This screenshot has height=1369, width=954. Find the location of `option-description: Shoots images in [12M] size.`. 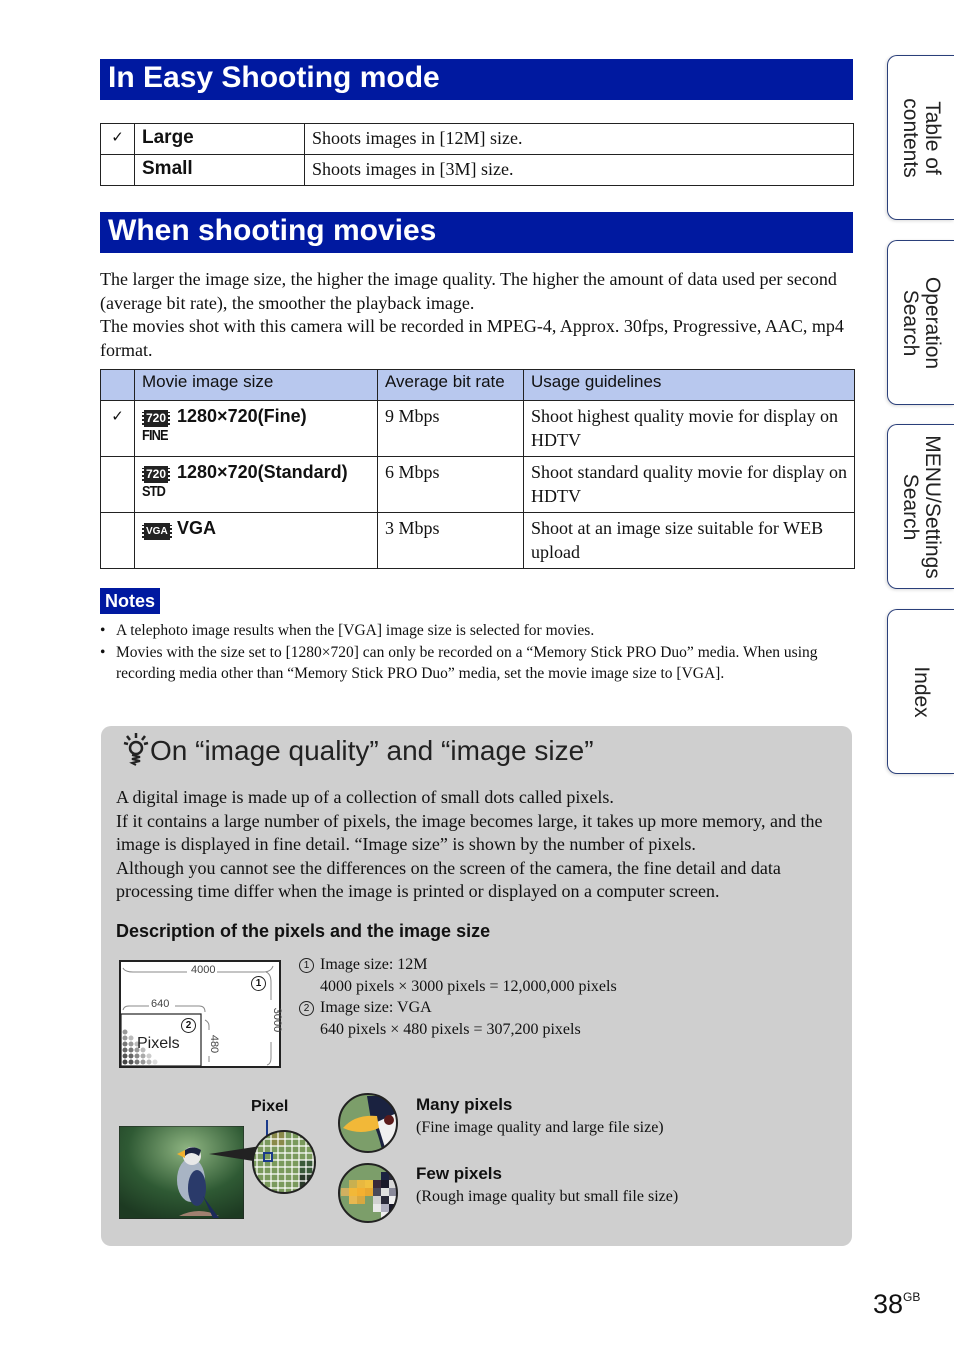

option-description: Shoots images in [12M] size. is located at coordinates (579, 139).